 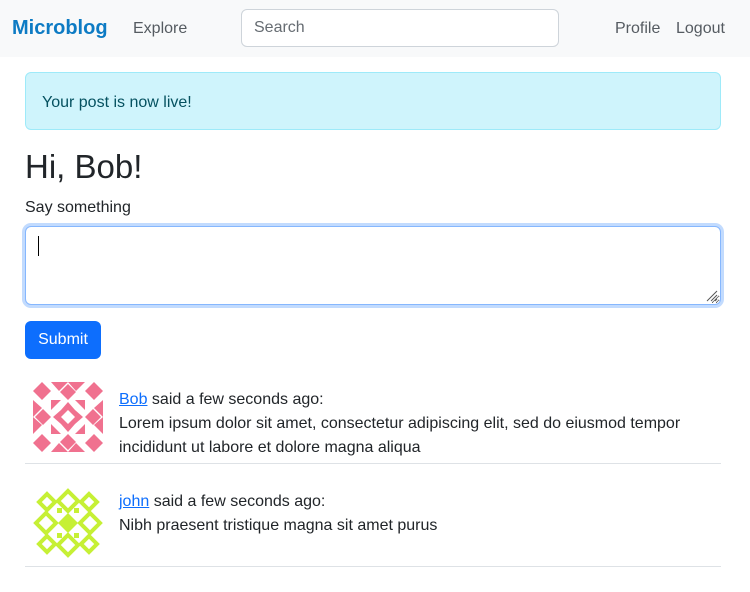 I want to click on navbar: Microblog Explore Profile Logout, so click(x=375, y=28).